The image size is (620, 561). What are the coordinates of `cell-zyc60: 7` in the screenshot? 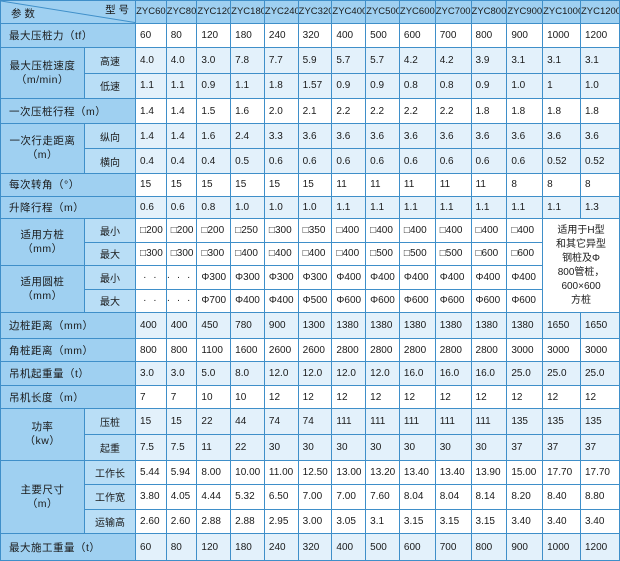 It's located at (151, 397).